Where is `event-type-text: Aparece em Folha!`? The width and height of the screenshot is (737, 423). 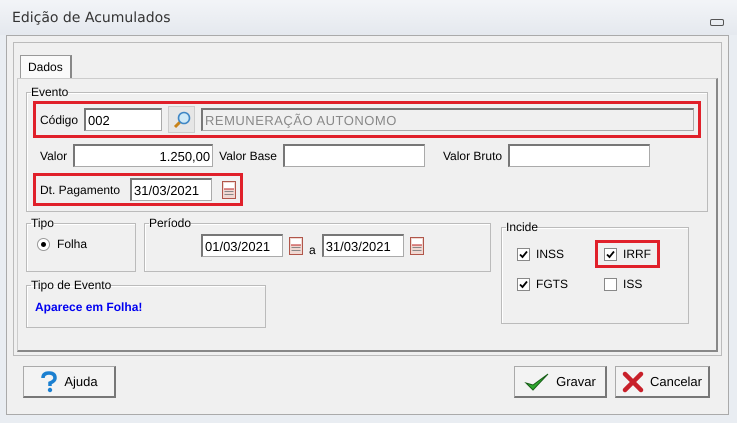
event-type-text: Aparece em Folha! is located at coordinates (89, 307).